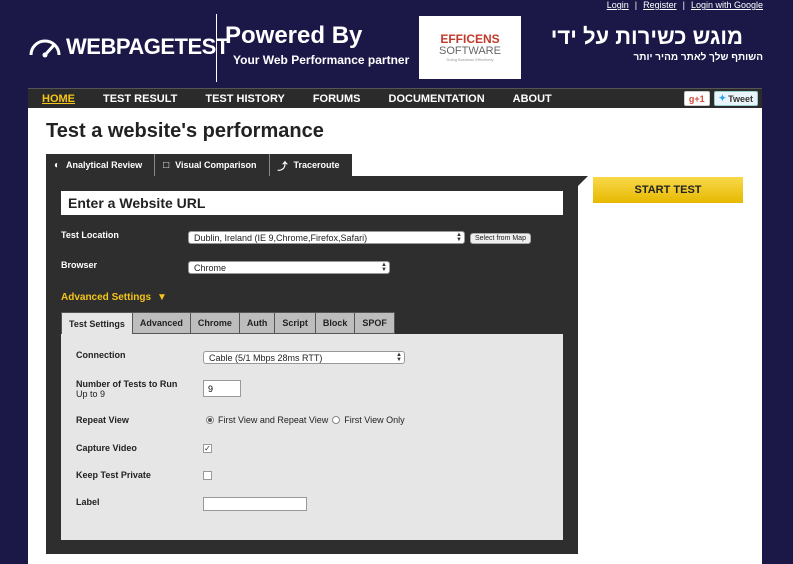 This screenshot has width=793, height=564. What do you see at coordinates (147, 46) in the screenshot?
I see `logo-text: WEBPAGETEST` at bounding box center [147, 46].